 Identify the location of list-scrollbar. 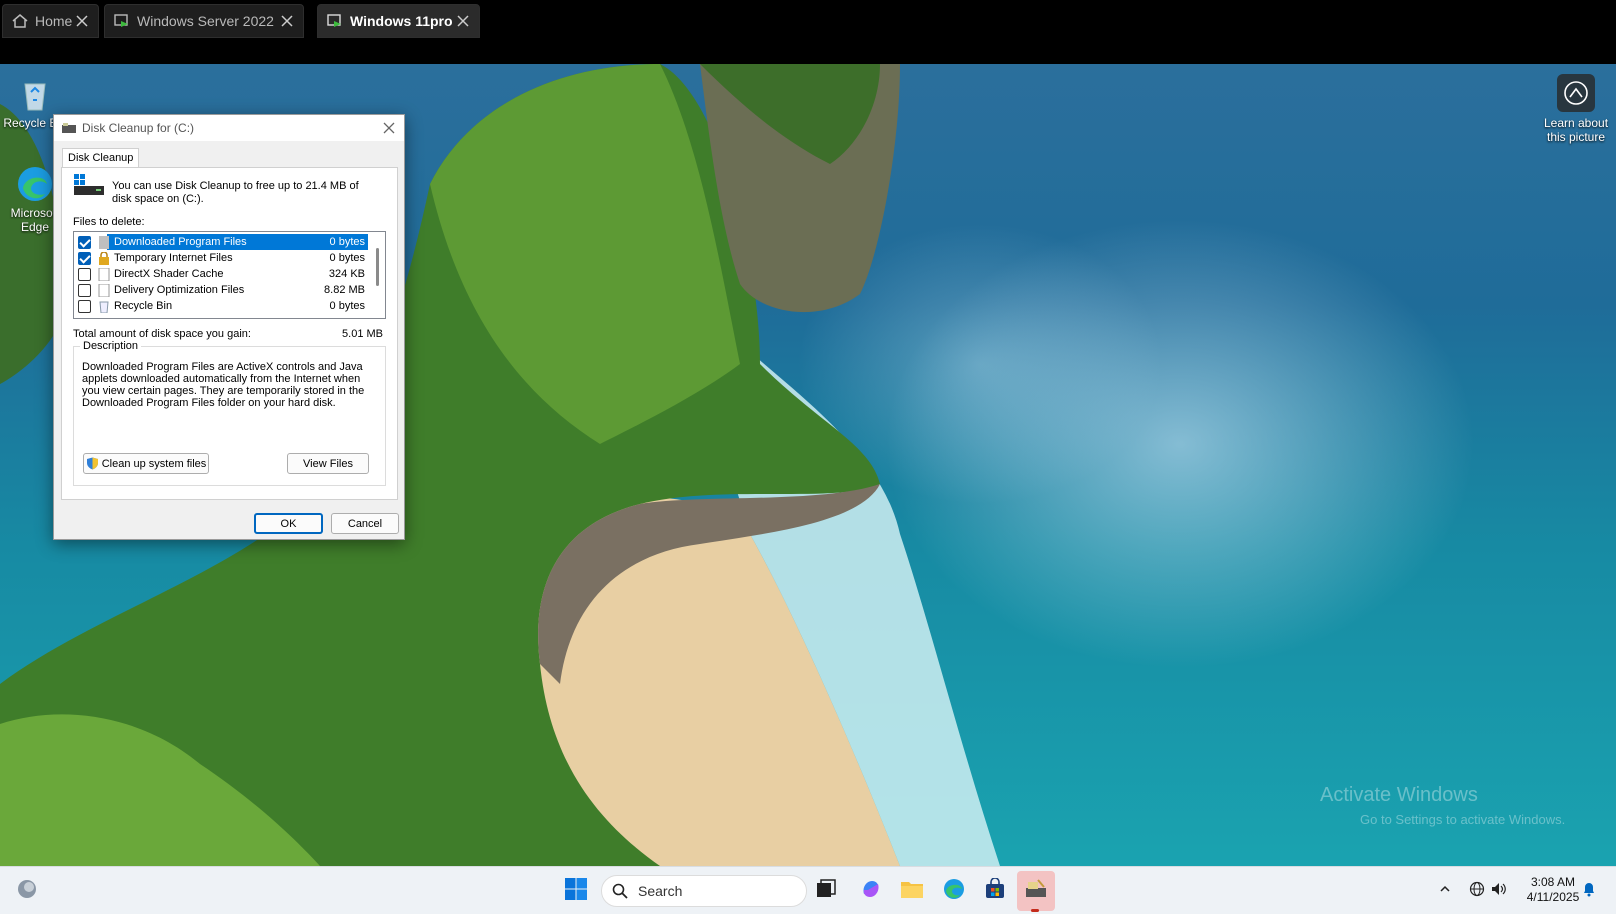
(376, 275).